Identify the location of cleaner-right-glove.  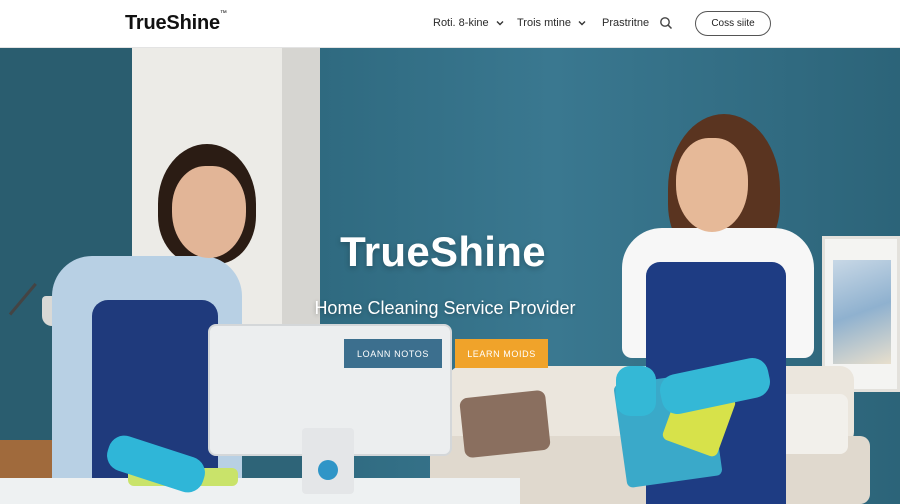
(636, 391).